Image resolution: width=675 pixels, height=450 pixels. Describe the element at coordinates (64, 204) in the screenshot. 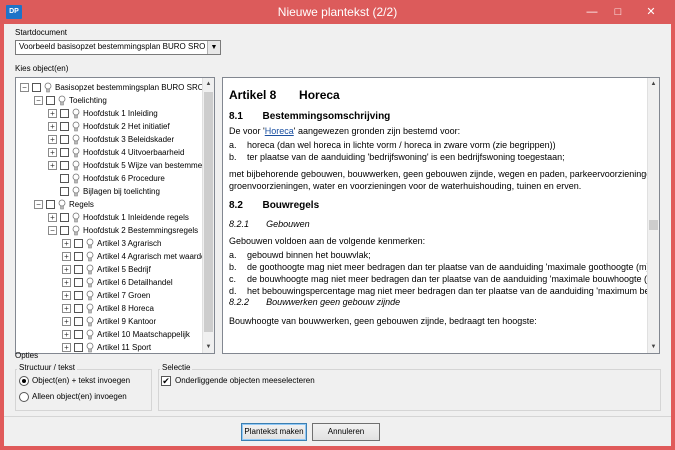

I see `tree-item: − Regels` at that location.